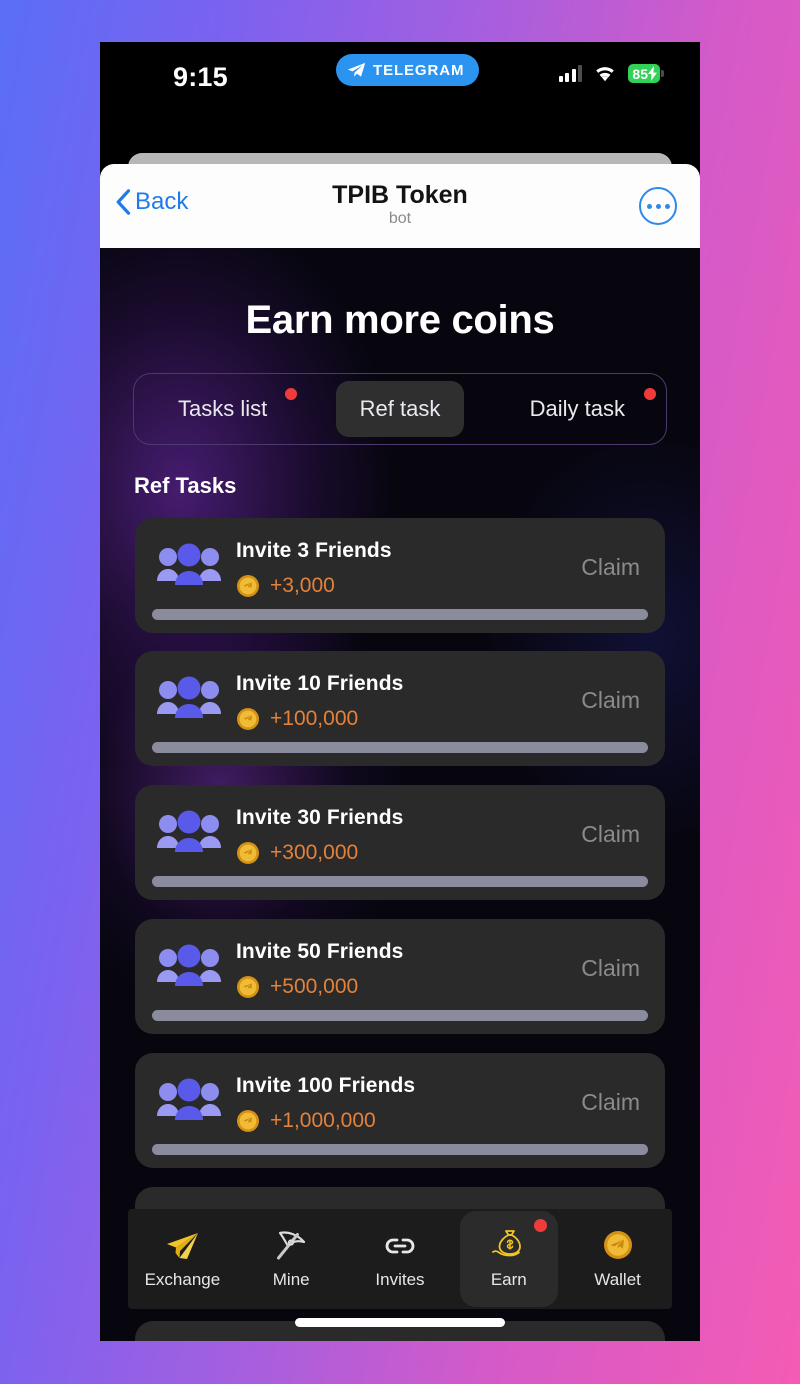 This screenshot has width=800, height=1384. I want to click on task-amount: +3,000, so click(302, 585).